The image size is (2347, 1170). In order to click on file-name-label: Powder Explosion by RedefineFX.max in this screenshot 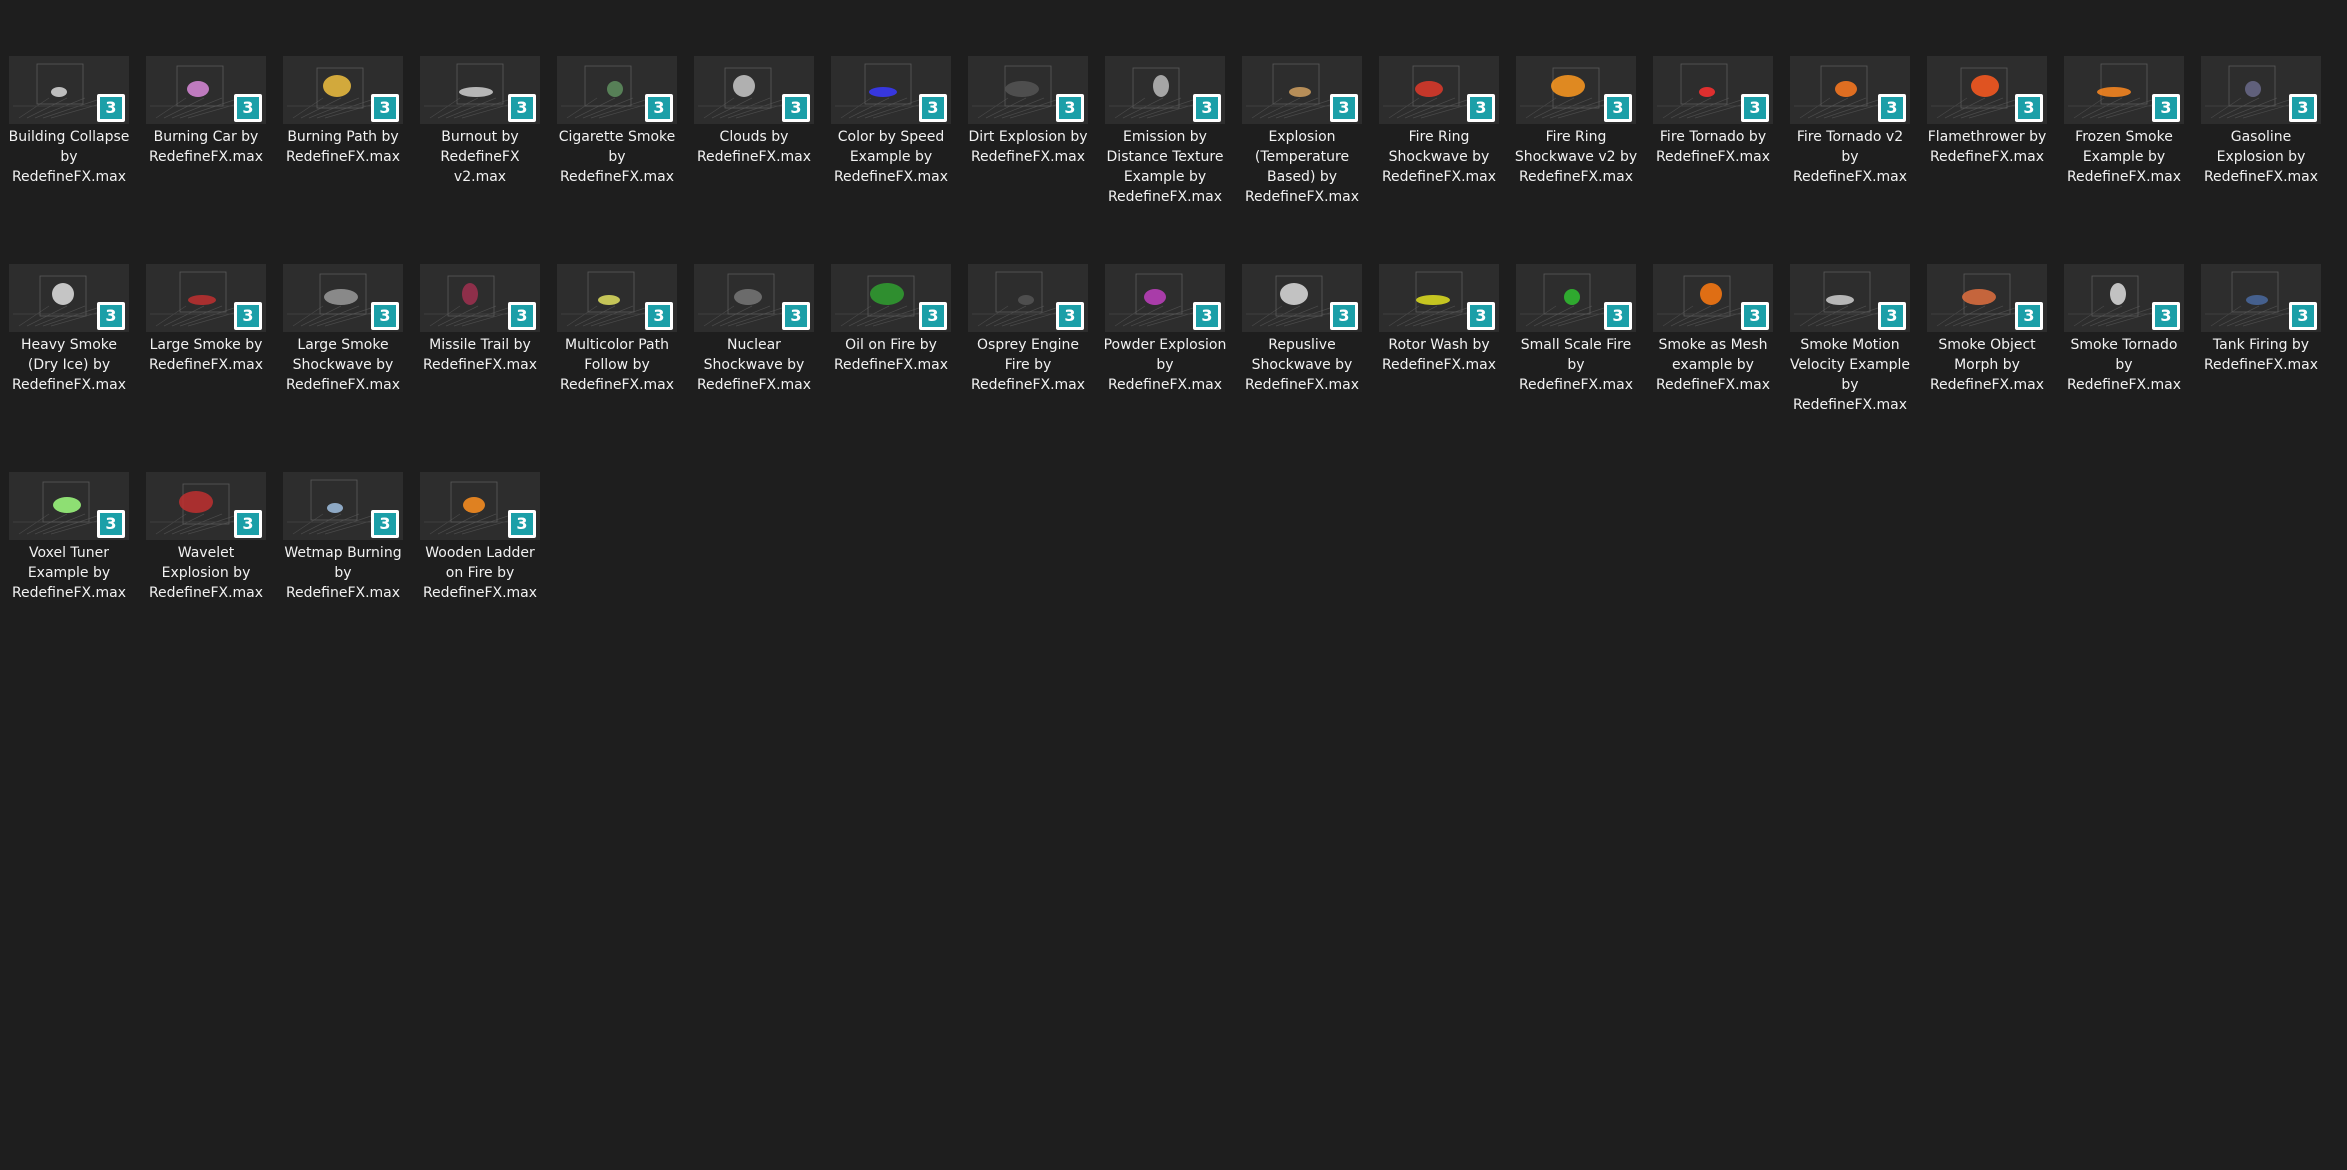, I will do `click(1165, 365)`.